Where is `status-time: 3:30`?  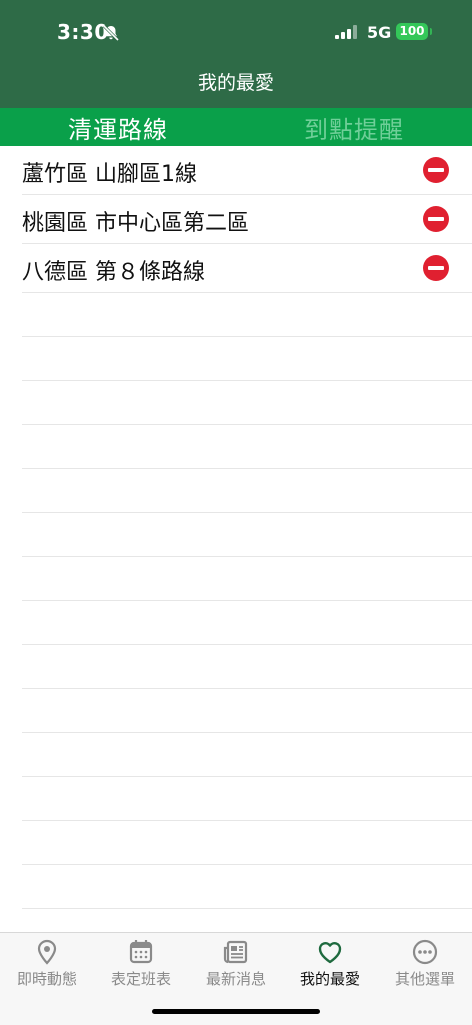 status-time: 3:30 is located at coordinates (83, 32).